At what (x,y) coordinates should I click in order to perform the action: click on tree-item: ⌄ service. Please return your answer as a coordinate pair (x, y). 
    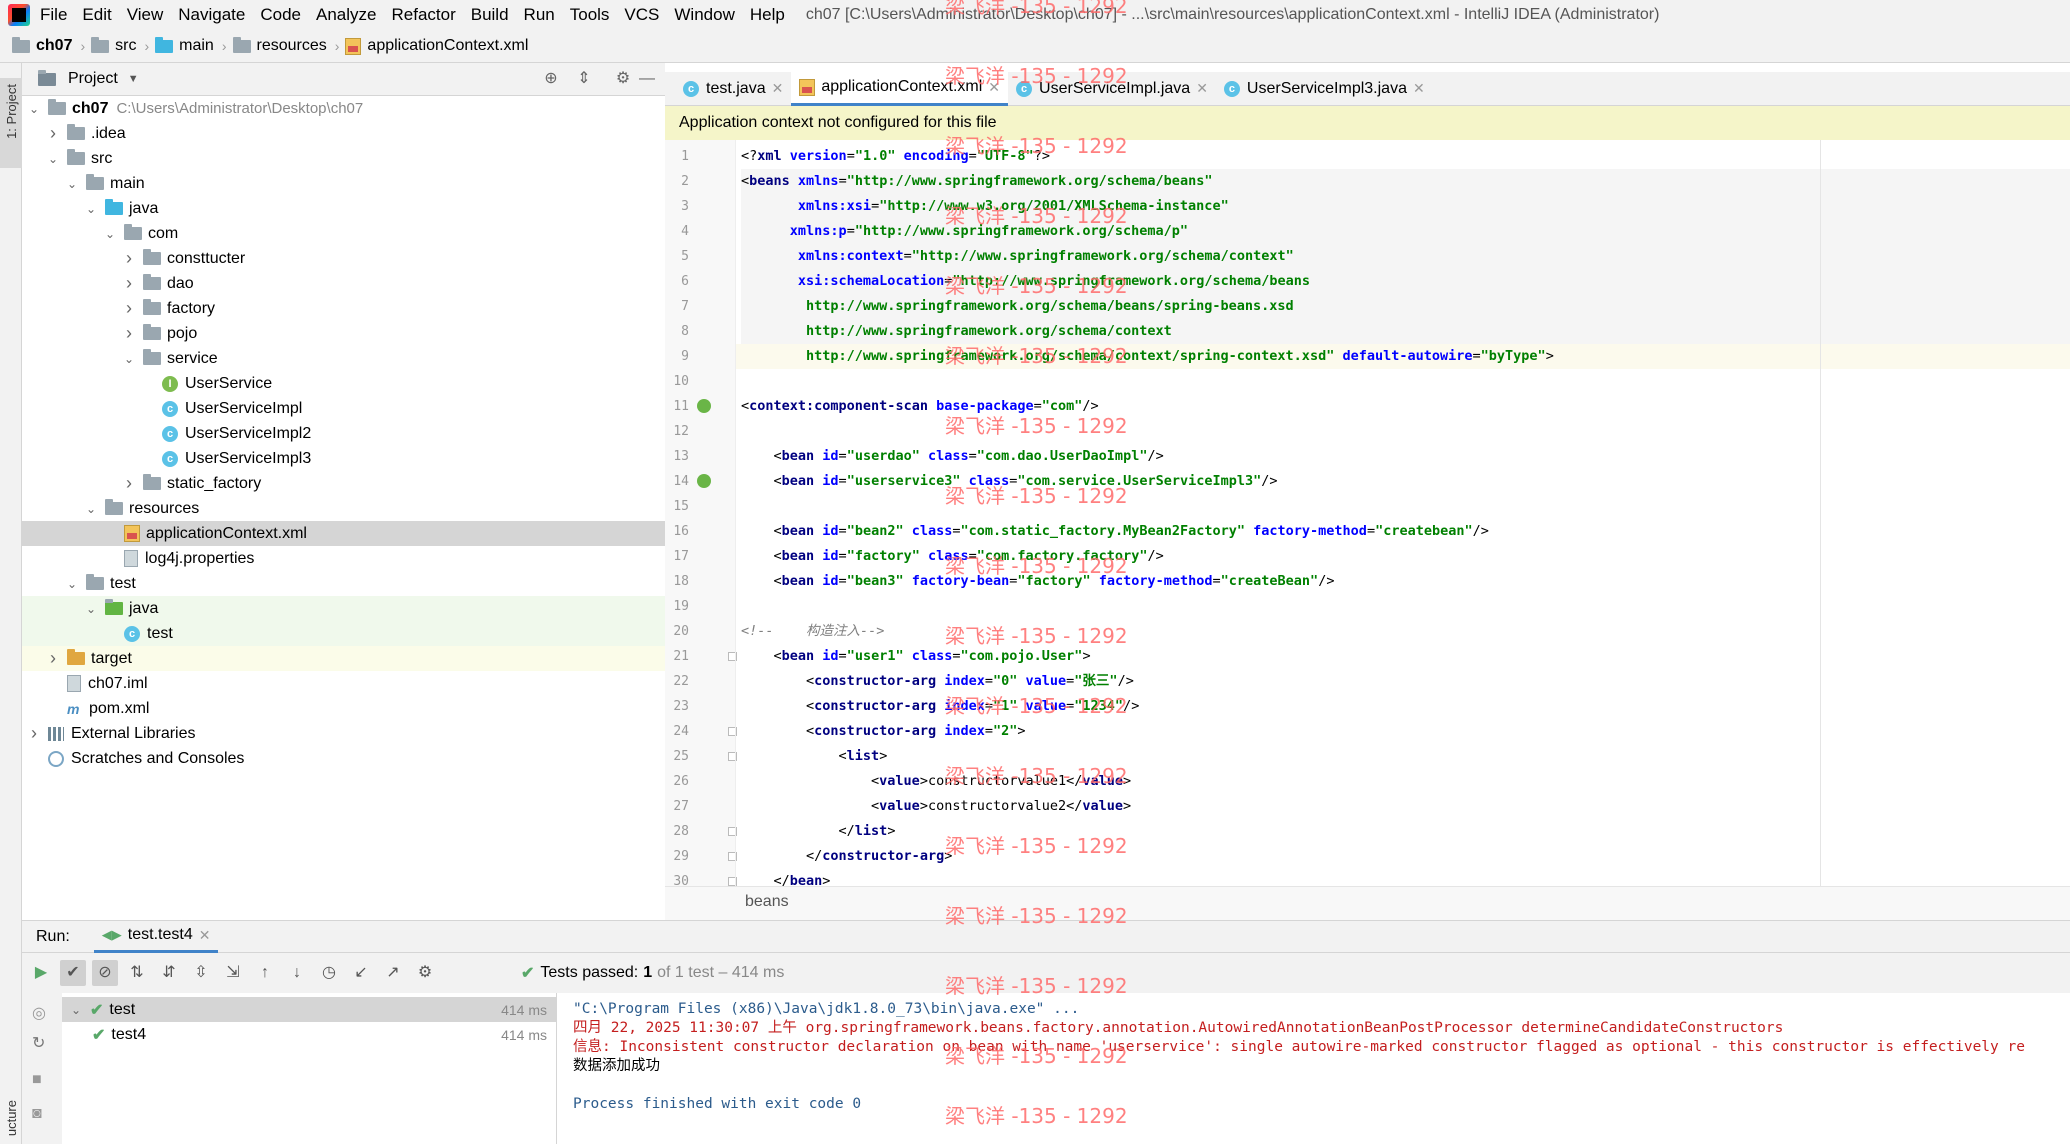
    Looking at the image, I should click on (343, 358).